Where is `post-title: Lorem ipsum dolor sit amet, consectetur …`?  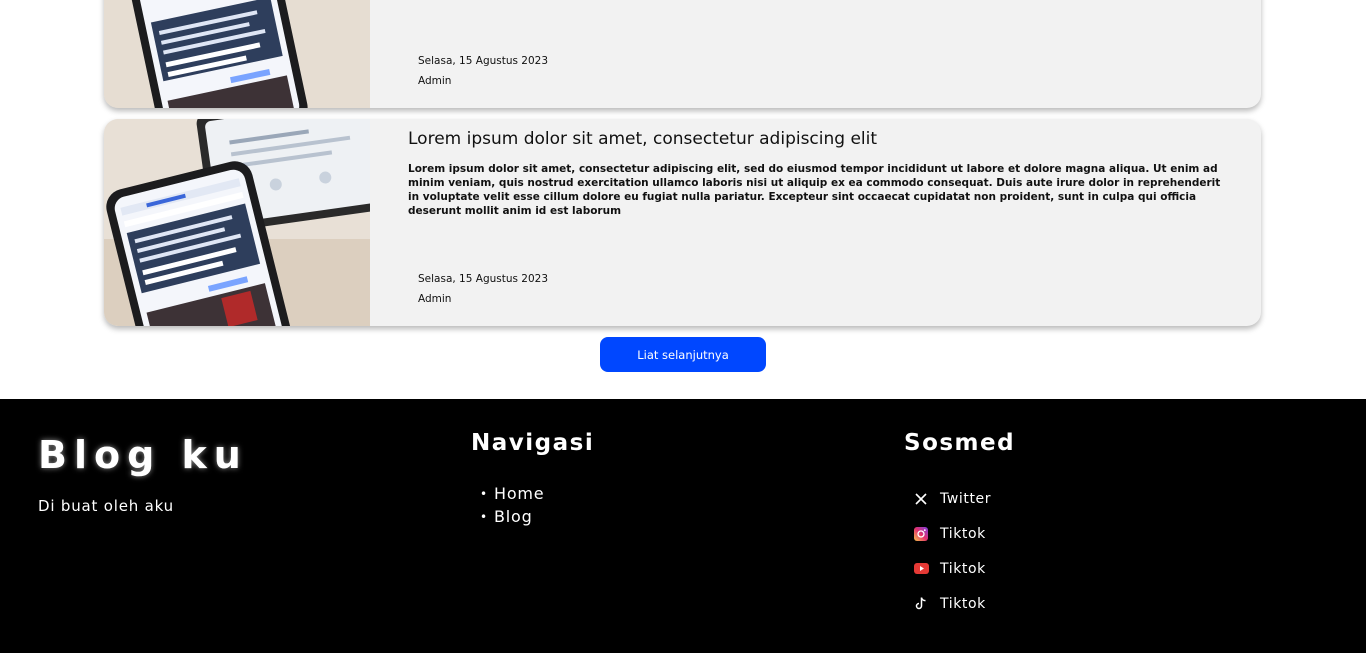 post-title: Lorem ipsum dolor sit amet, consectetur … is located at coordinates (642, 139).